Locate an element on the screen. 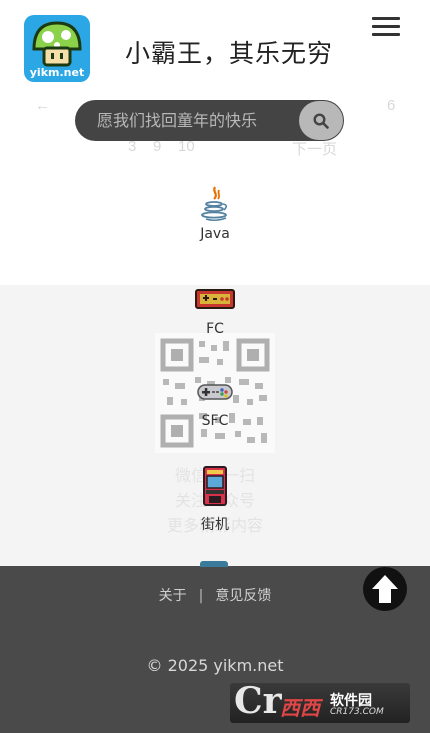 Image resolution: width=430 pixels, height=733 pixels. watermark-domain: CR173.COM is located at coordinates (357, 712).